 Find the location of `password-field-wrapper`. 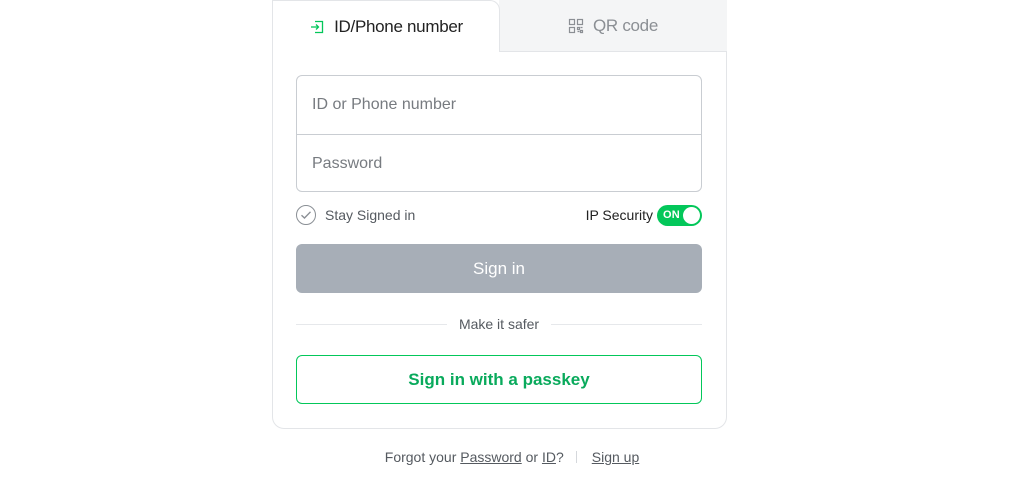

password-field-wrapper is located at coordinates (499, 162).